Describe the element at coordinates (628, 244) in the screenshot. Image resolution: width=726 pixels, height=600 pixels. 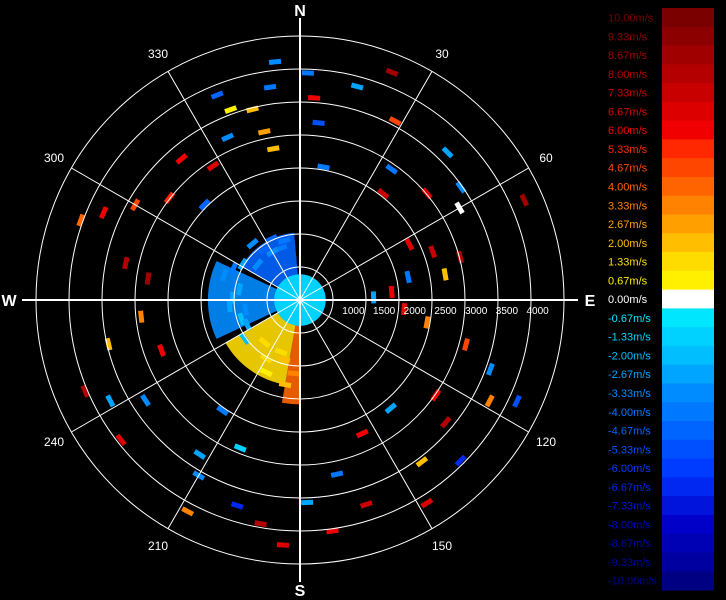
I see `colorbar-label: 2.00m/s` at that location.